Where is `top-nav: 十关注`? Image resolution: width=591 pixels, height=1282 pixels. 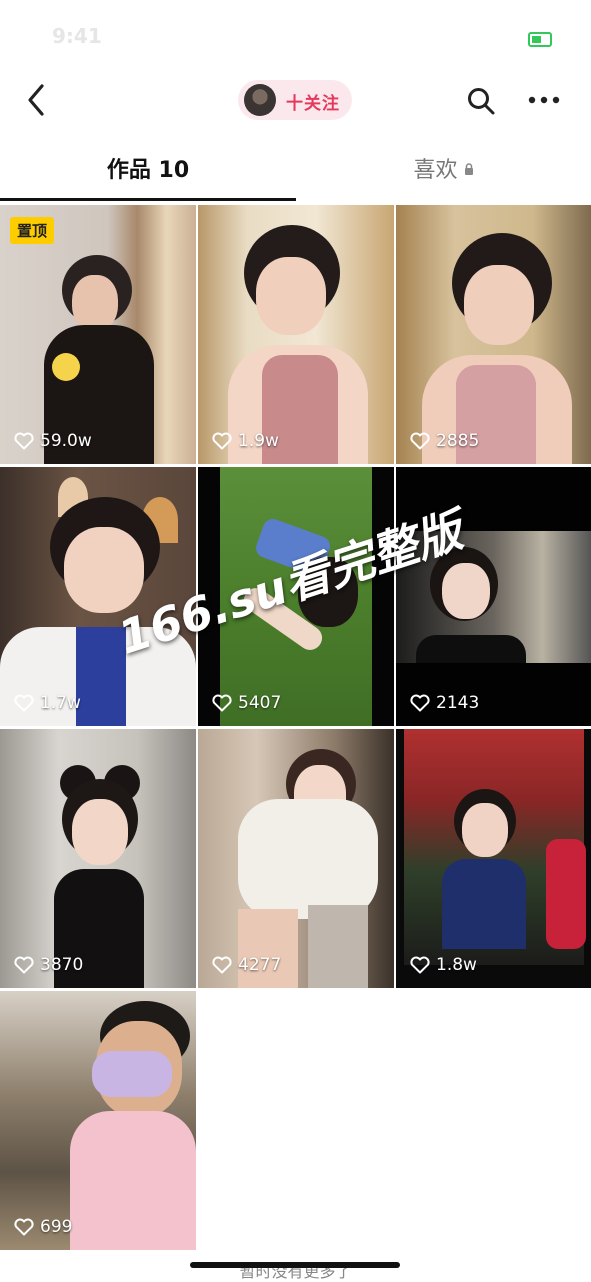 top-nav: 十关注 is located at coordinates (295, 100).